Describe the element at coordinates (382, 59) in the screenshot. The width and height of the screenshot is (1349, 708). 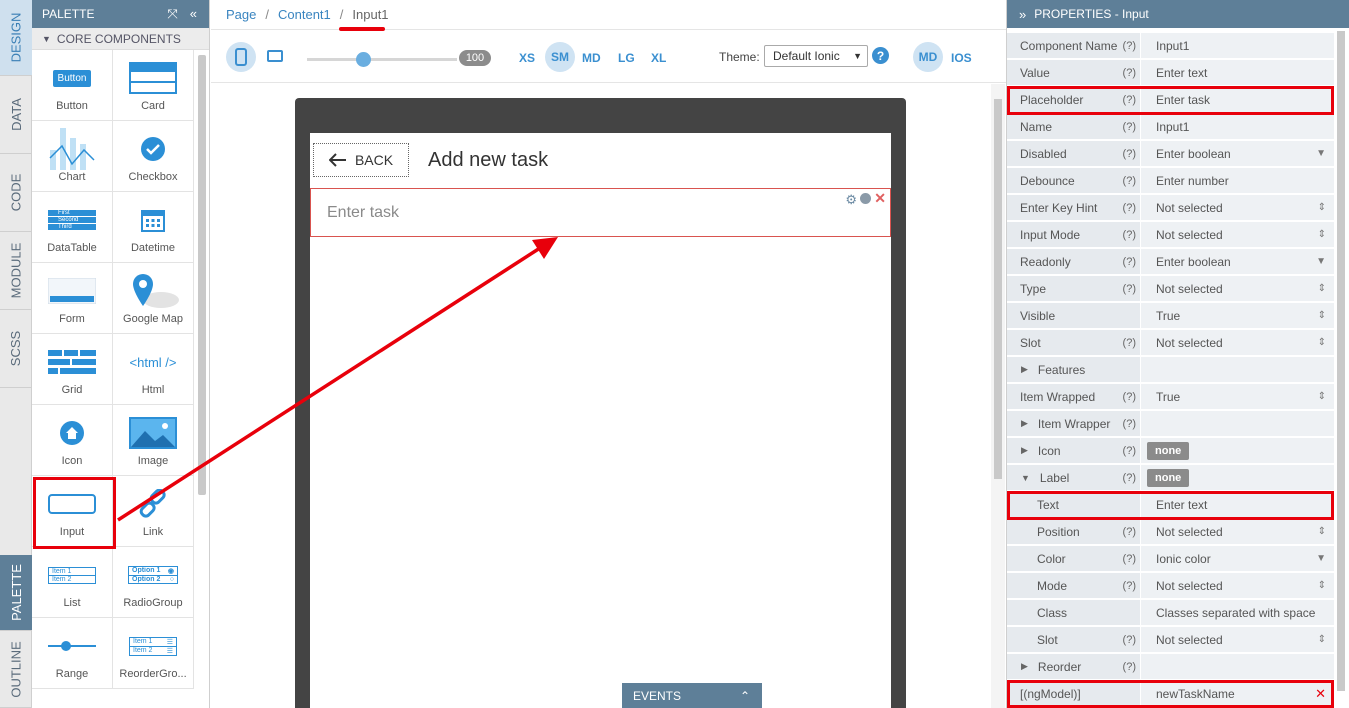
I see `zoom-slider` at that location.